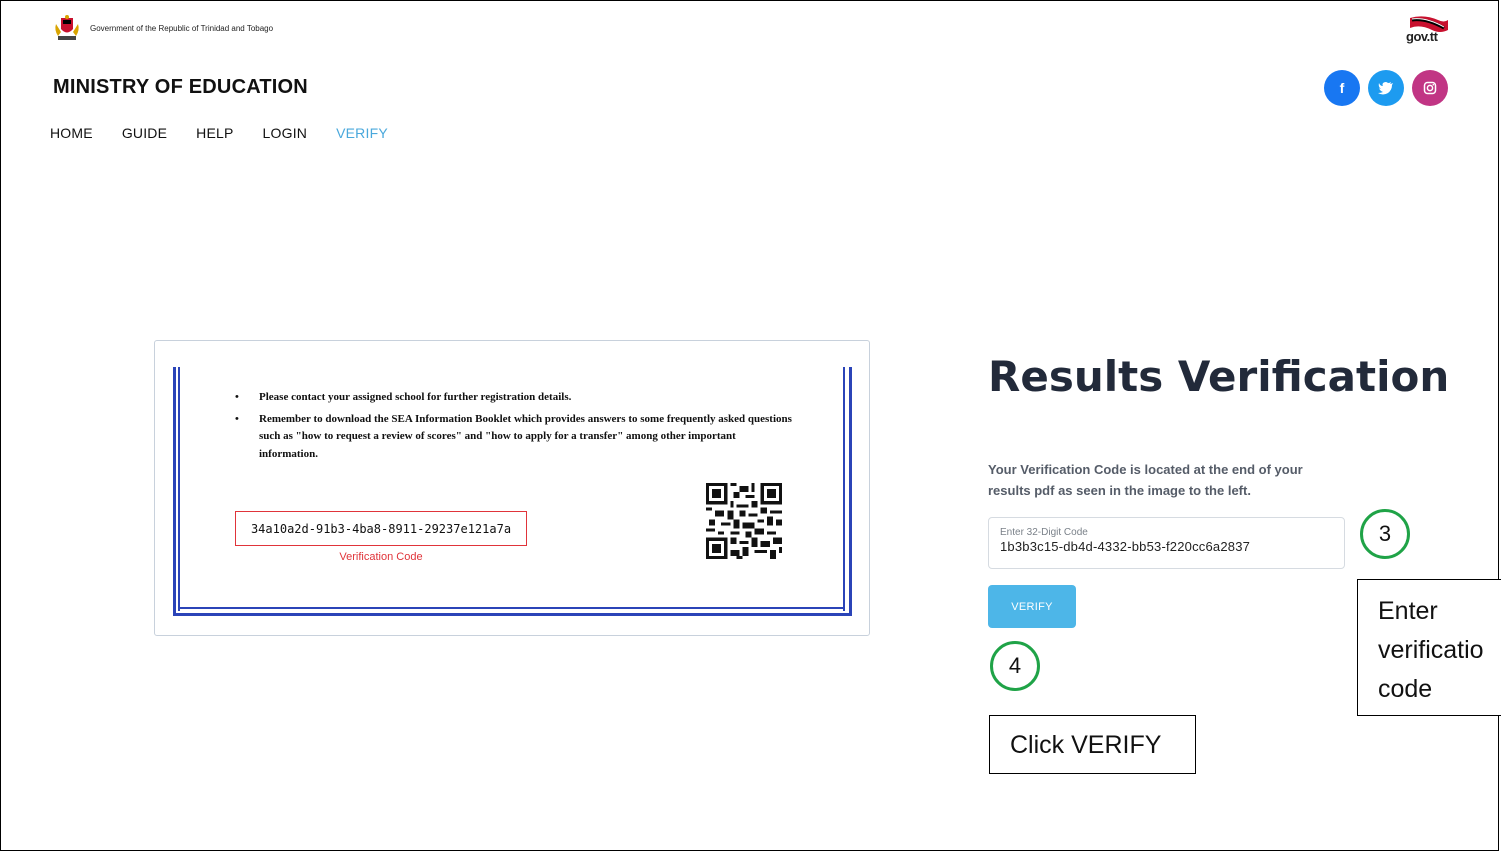  I want to click on step-3-callout: Enter verificatio code, so click(1429, 647).